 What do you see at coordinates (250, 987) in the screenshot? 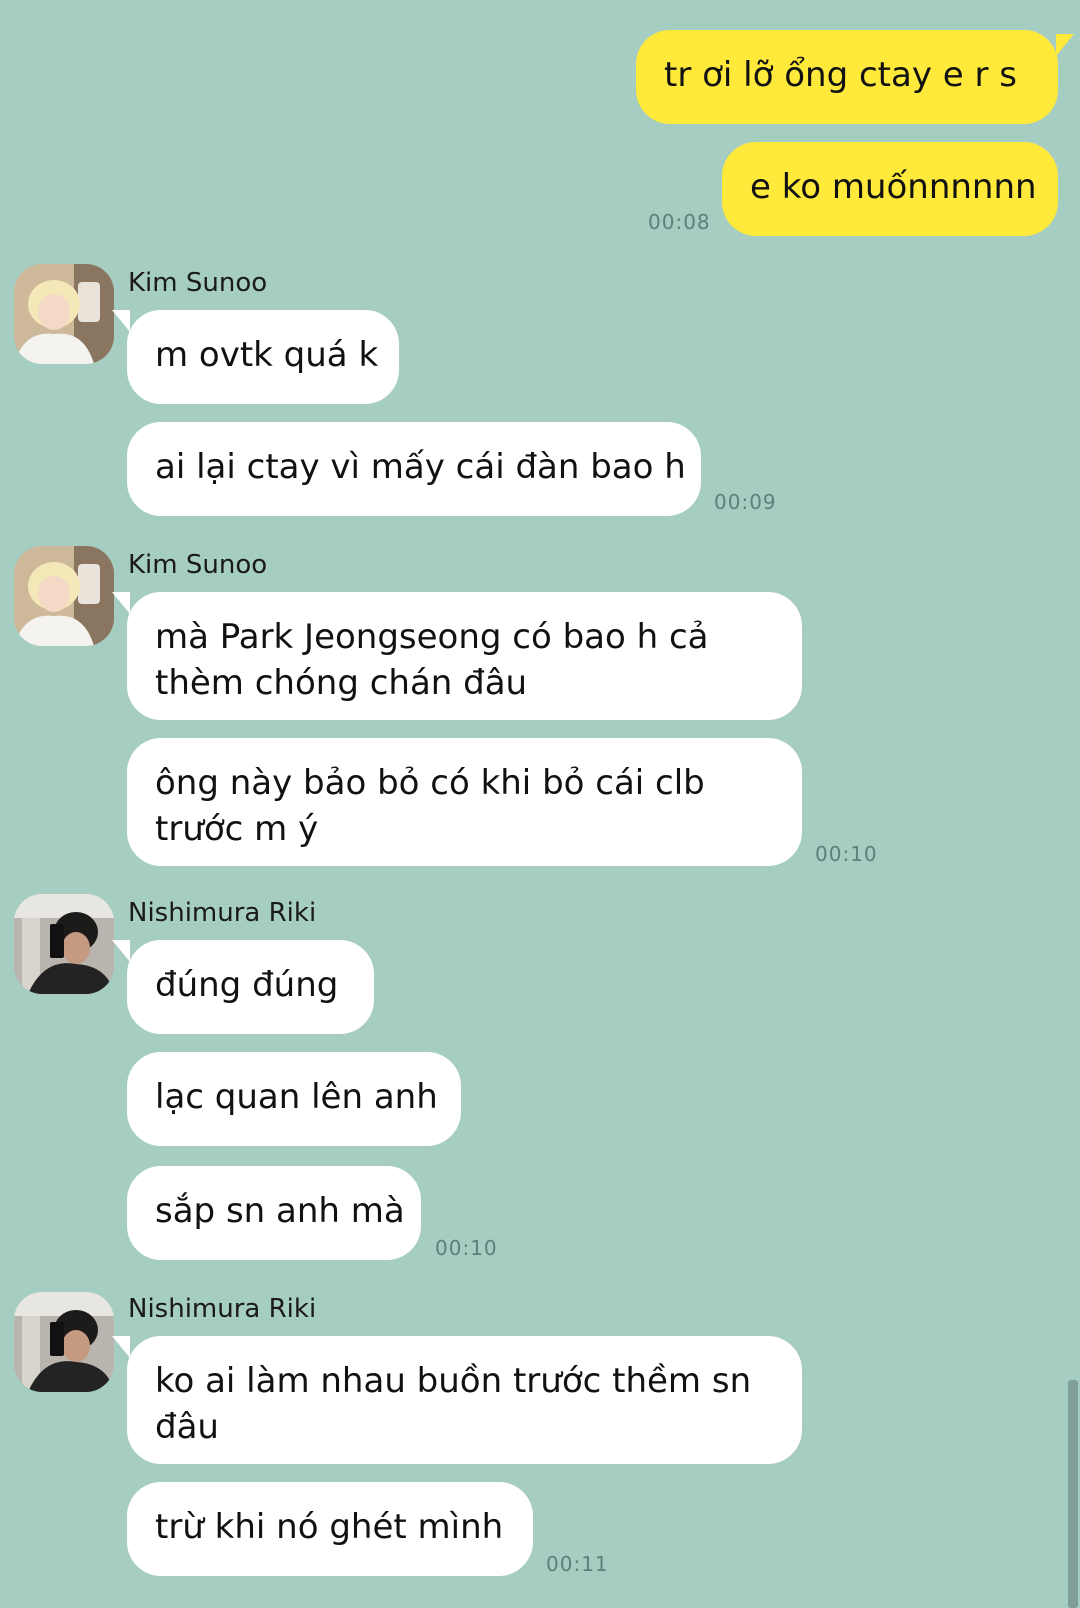
I see `incoming-message: đúng đúng` at bounding box center [250, 987].